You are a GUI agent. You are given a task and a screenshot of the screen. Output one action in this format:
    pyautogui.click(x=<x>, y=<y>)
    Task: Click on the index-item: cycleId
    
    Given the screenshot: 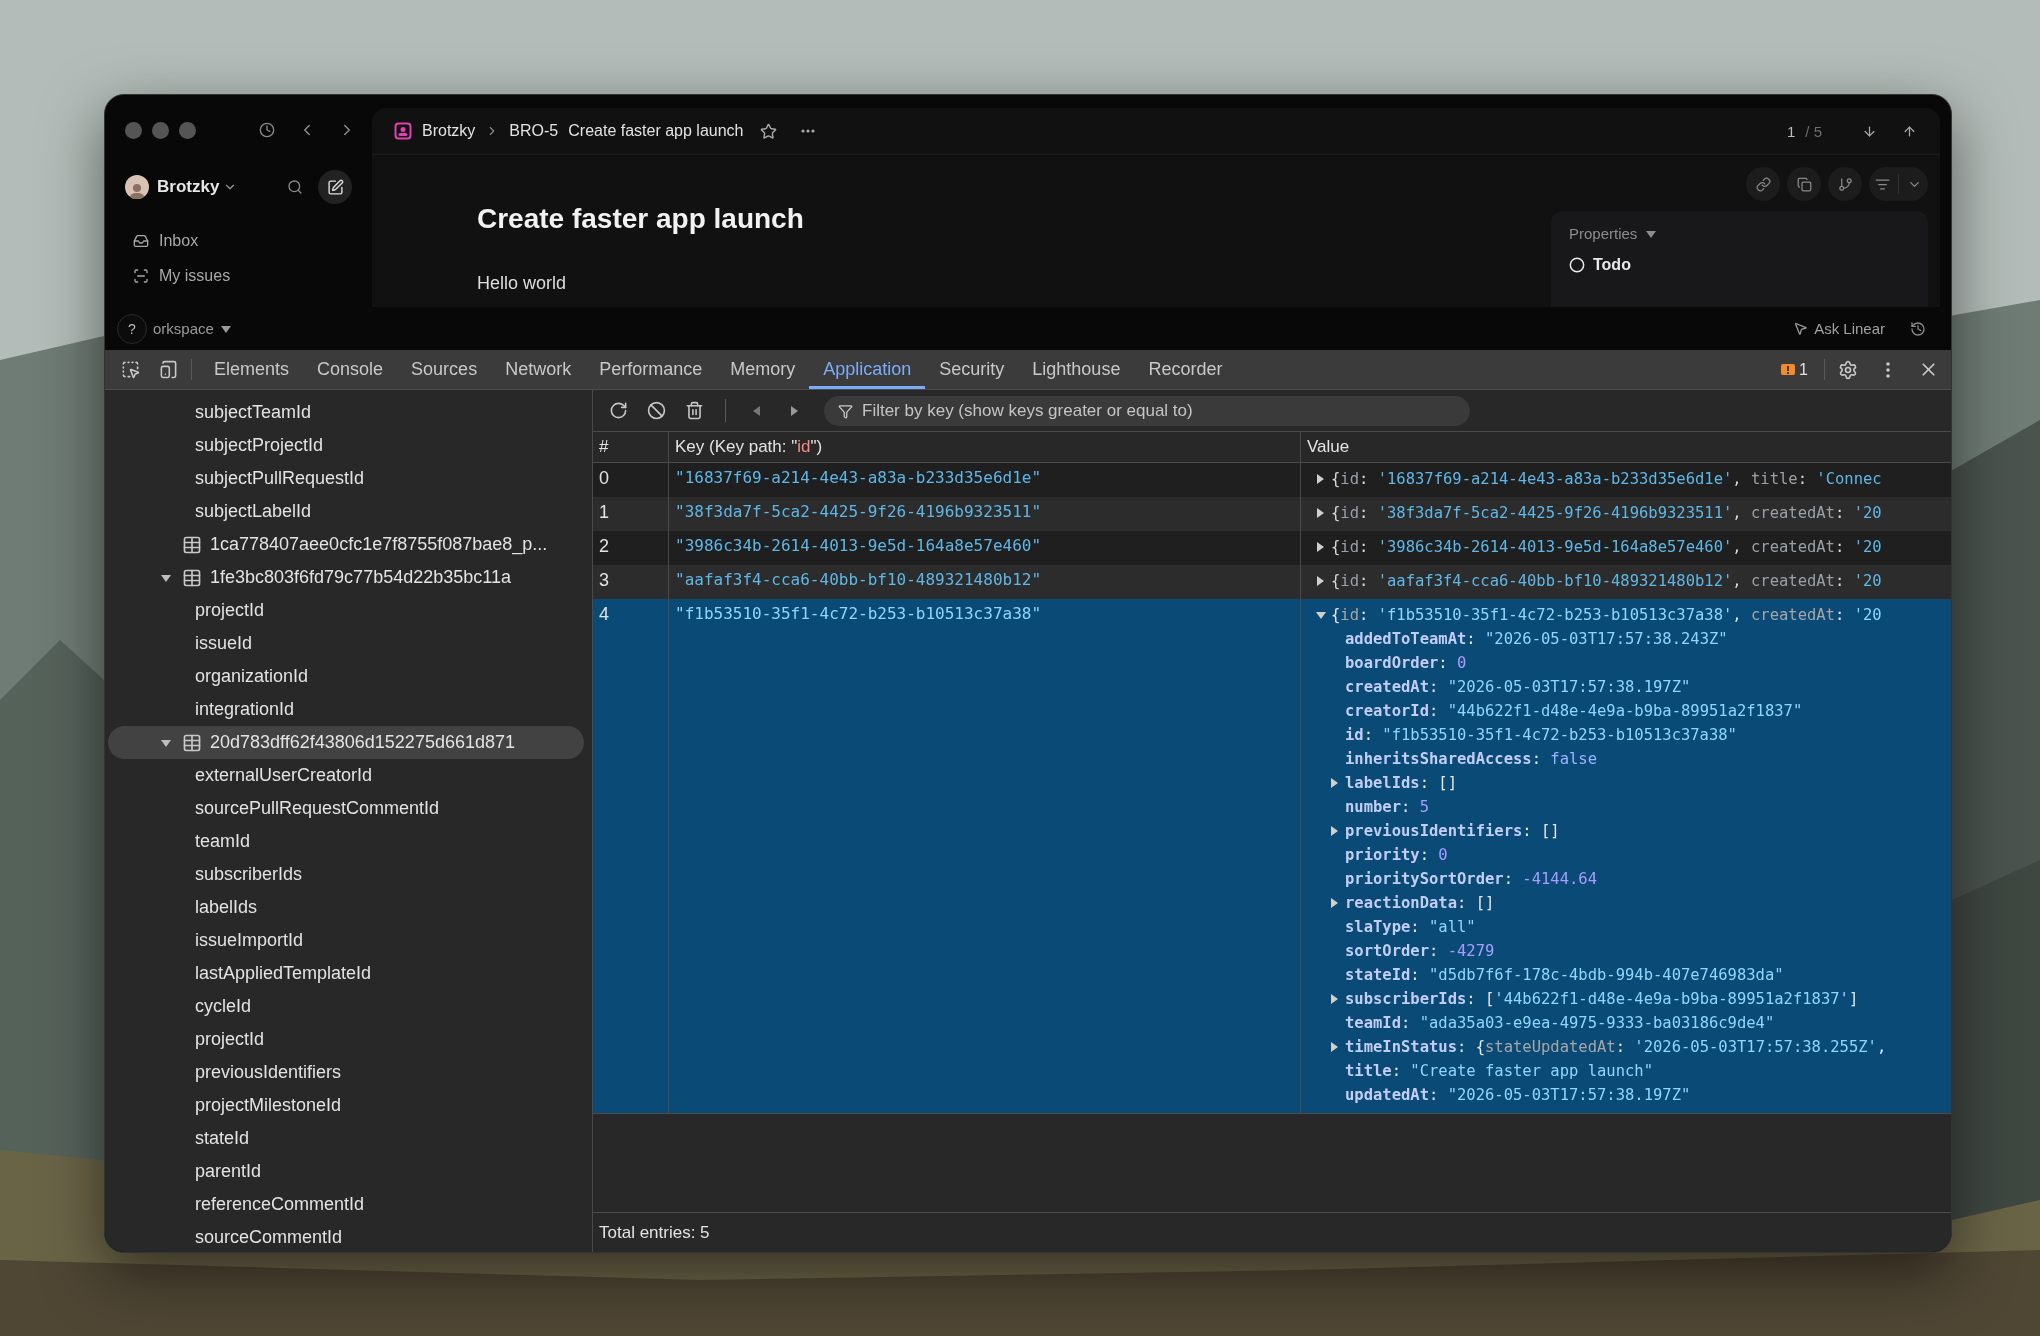 What is the action you would take?
    pyautogui.click(x=223, y=1006)
    